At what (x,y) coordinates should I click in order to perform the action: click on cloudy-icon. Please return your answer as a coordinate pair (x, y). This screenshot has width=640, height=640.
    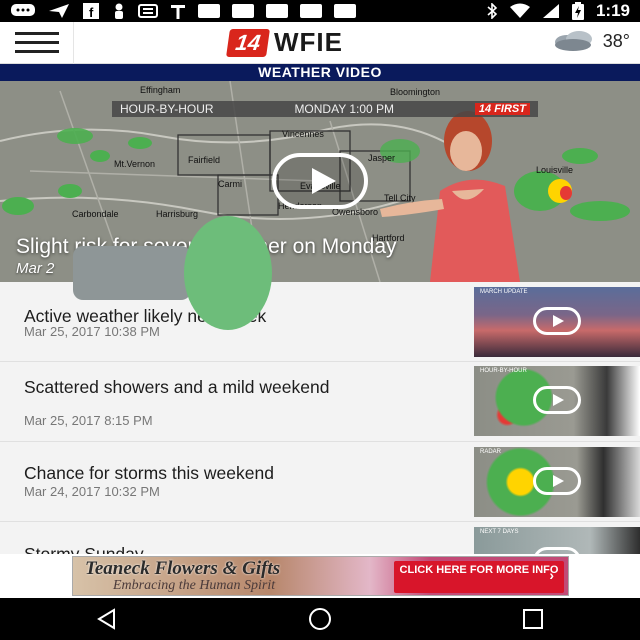
    Looking at the image, I should click on (573, 41).